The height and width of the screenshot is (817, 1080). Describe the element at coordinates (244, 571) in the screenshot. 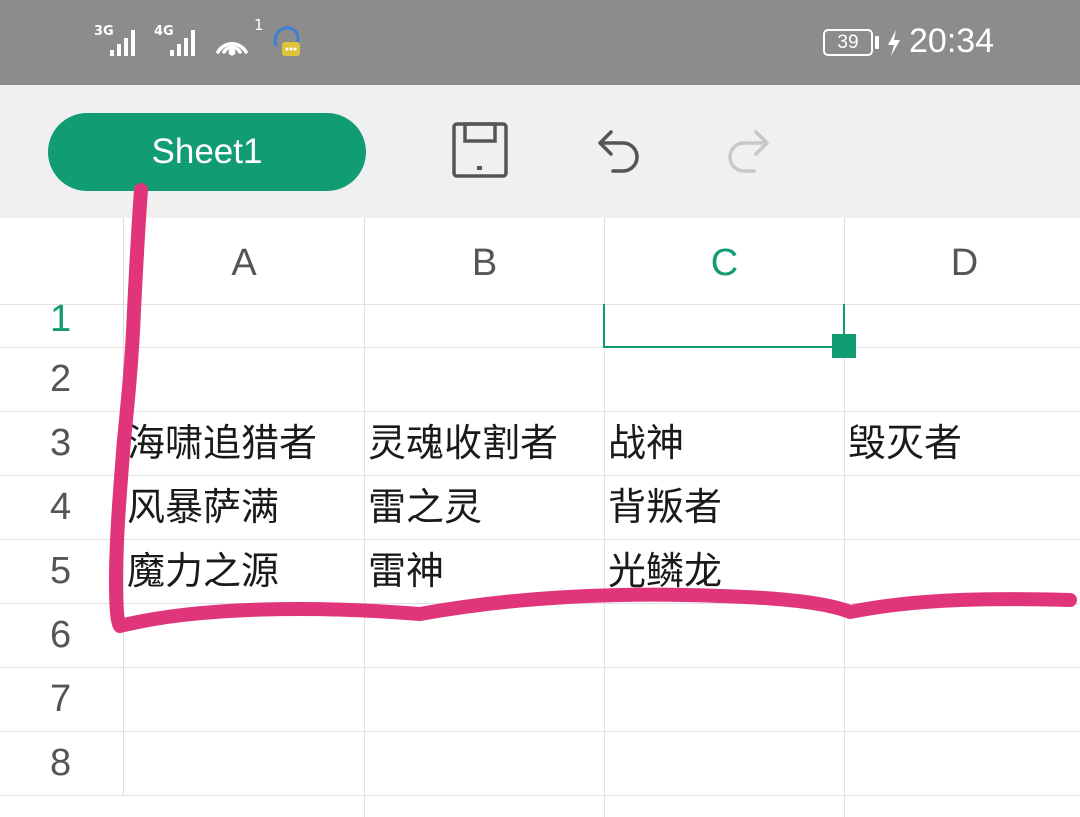

I see `cell-a5: 魔力之源` at that location.